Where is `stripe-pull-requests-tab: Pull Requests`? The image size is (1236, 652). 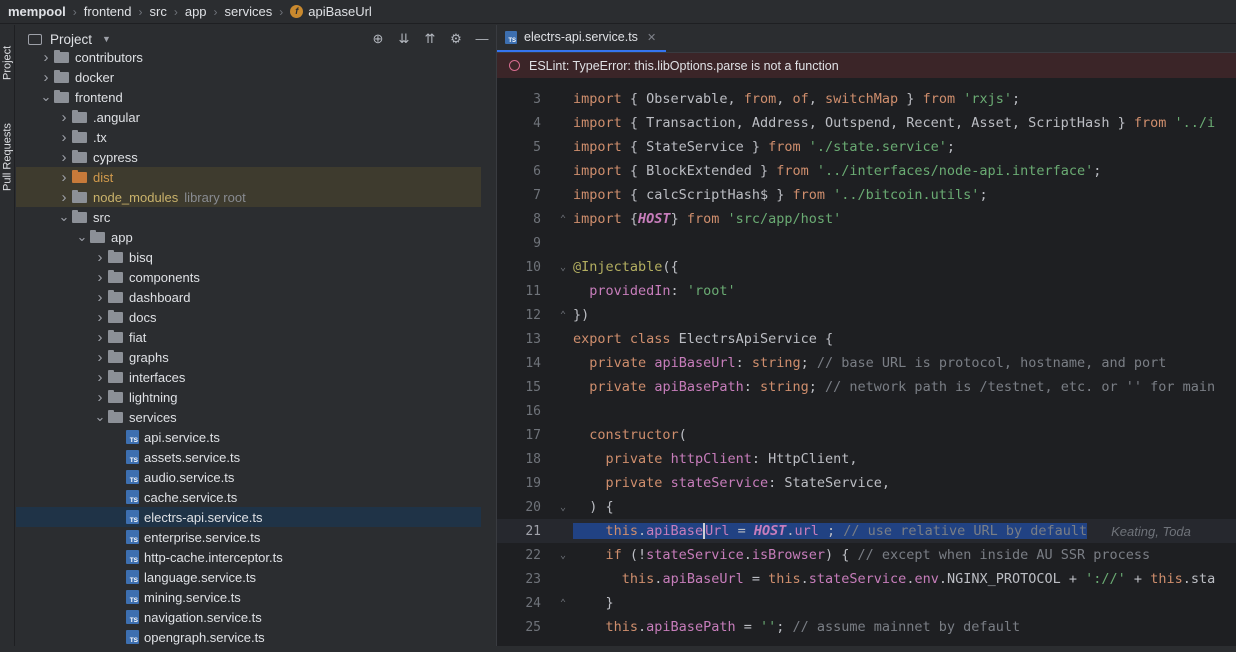 stripe-pull-requests-tab: Pull Requests is located at coordinates (7, 157).